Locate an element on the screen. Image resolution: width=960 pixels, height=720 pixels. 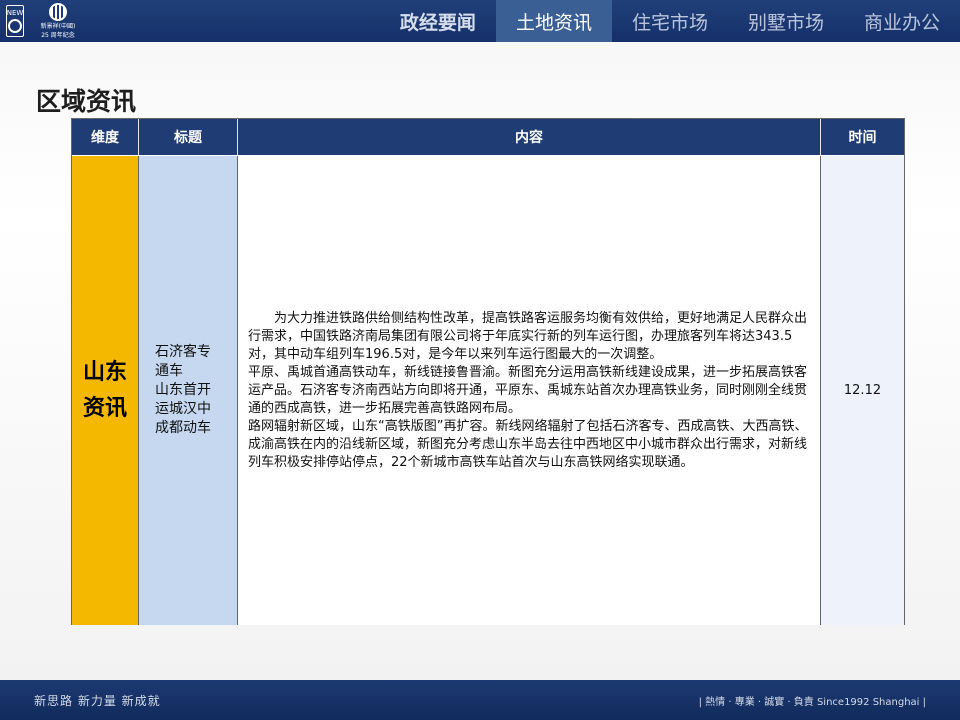
logo-ring-icon is located at coordinates (15, 26).